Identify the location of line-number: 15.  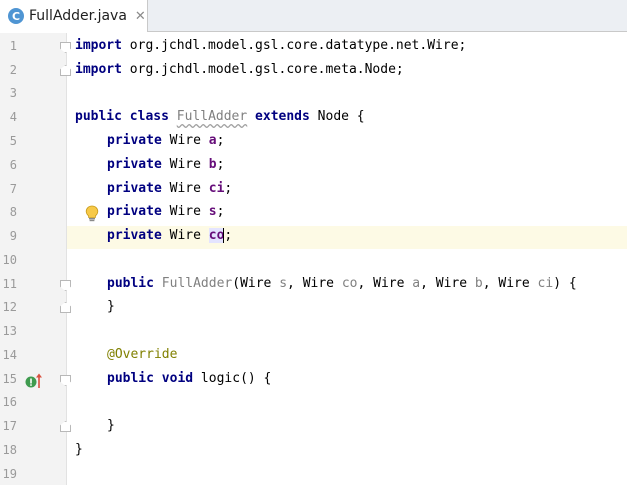
(9, 379).